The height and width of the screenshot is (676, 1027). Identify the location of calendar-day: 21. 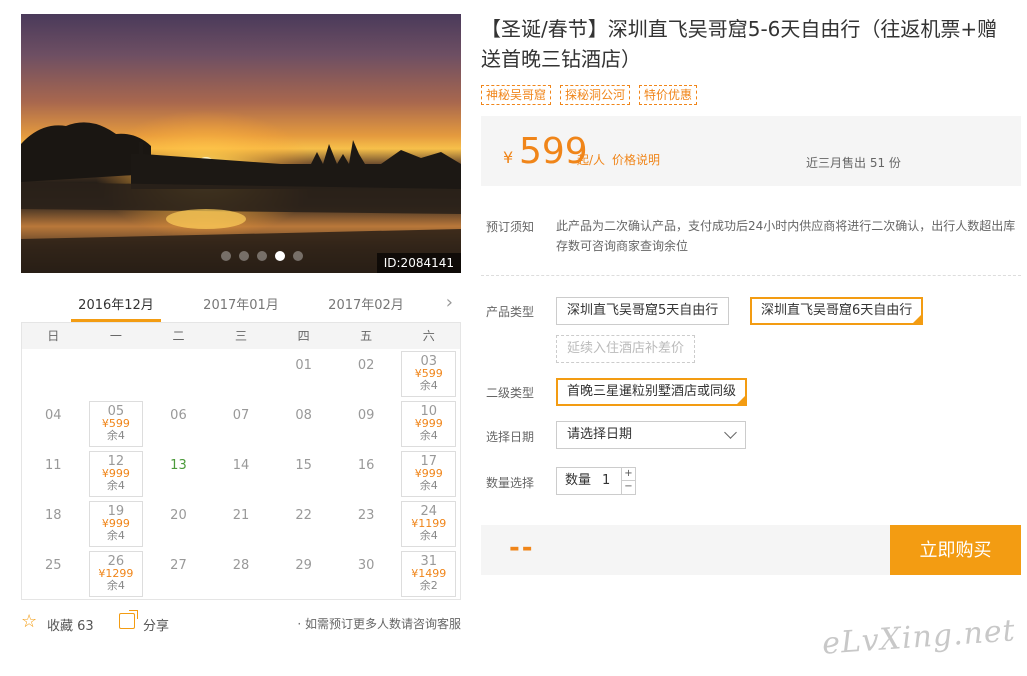
(241, 524).